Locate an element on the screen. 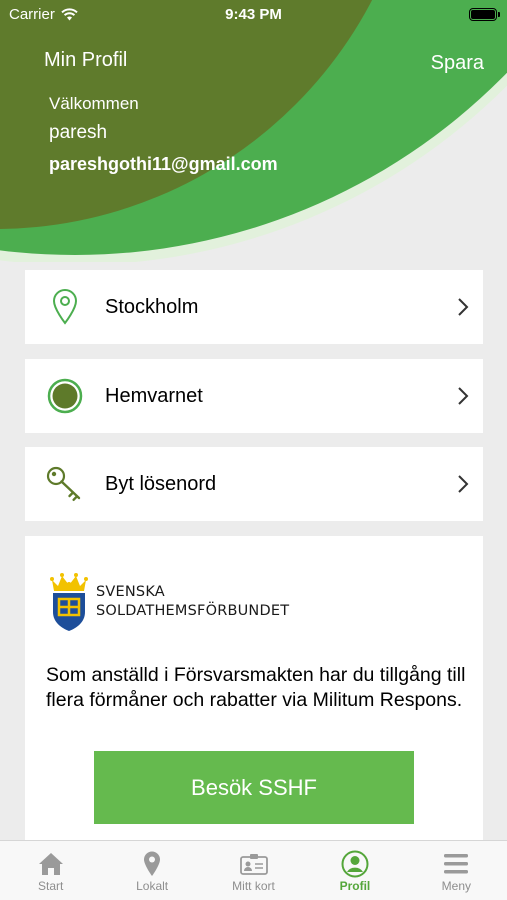 This screenshot has height=900, width=507. location-pin-icon is located at coordinates (65, 307).